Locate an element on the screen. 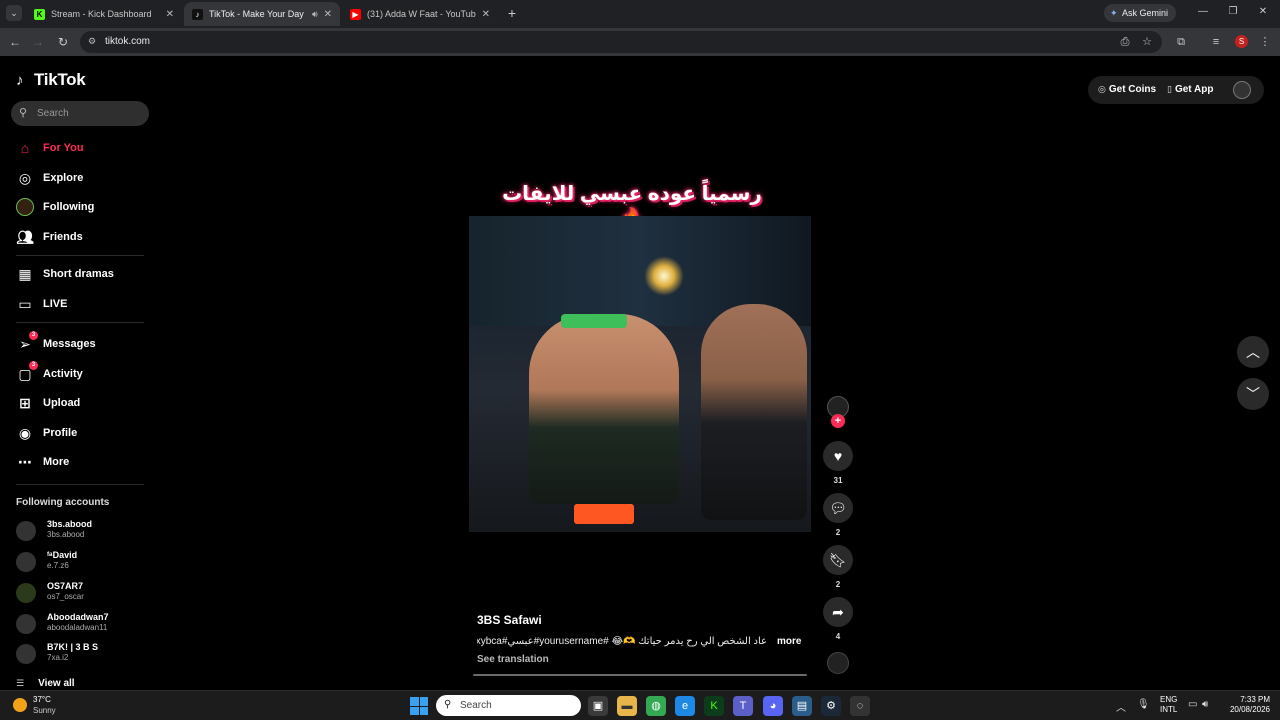 The image size is (1280, 720). reload-icon: ↻ is located at coordinates (63, 42).